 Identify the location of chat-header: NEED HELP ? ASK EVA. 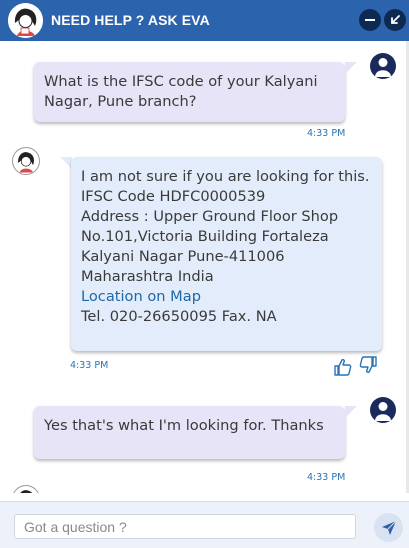
(204, 20).